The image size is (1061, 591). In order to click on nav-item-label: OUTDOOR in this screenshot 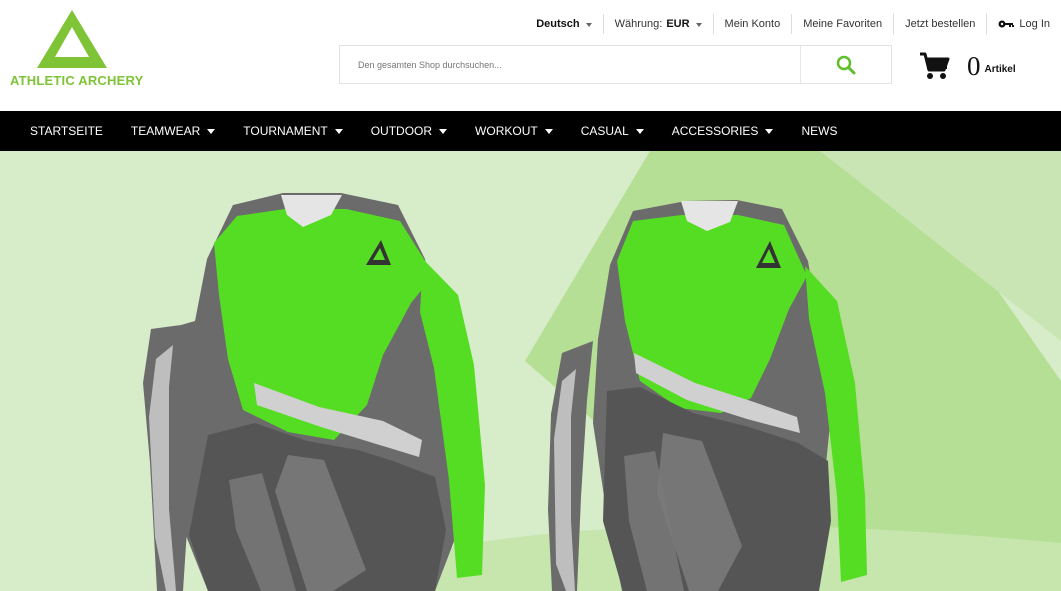, I will do `click(401, 131)`.